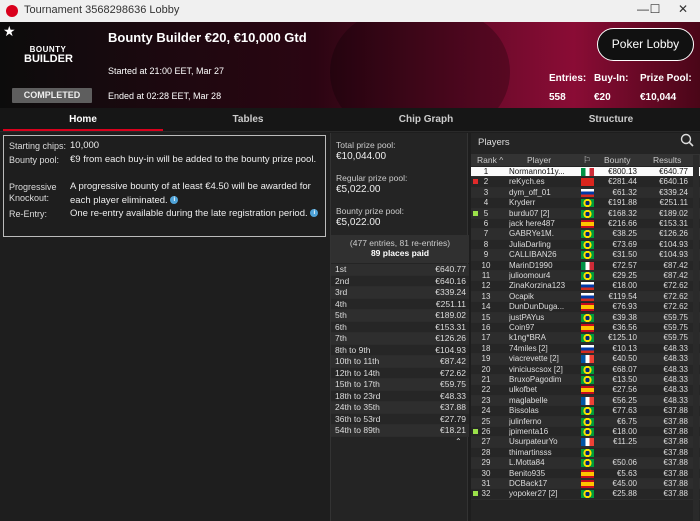  I want to click on player-bounty: €50.06, so click(624, 463).